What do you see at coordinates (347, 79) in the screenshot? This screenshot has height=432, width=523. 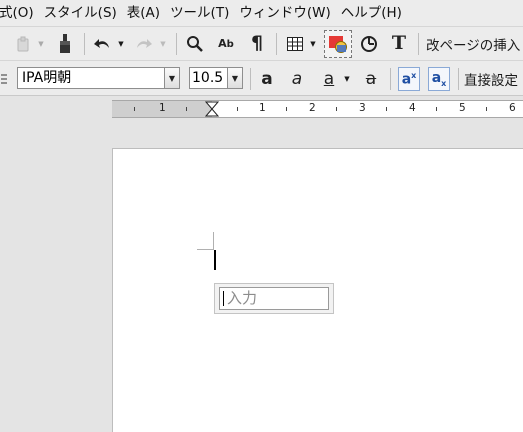 I see `underline-dropdown-icon: ▼` at bounding box center [347, 79].